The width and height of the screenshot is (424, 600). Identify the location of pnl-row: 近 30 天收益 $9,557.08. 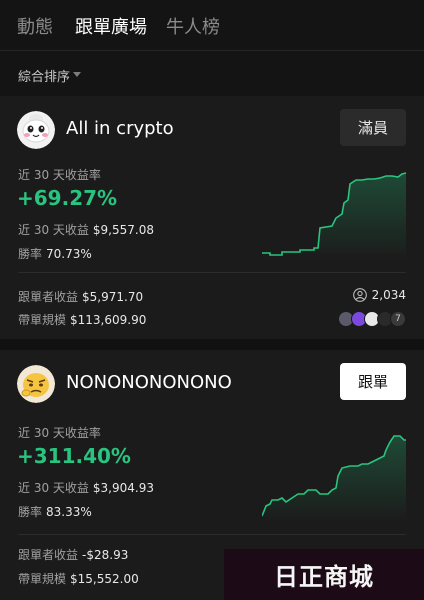
(86, 229).